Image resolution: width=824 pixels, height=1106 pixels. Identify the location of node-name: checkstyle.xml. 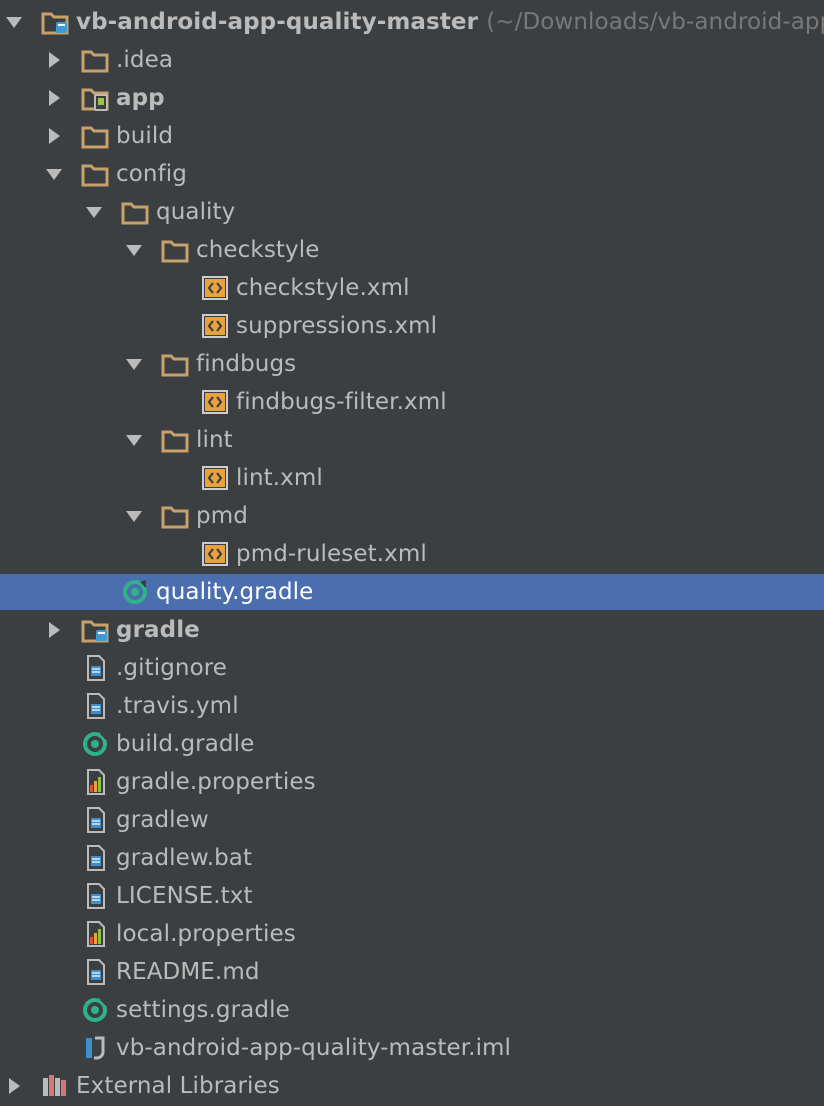
(323, 288).